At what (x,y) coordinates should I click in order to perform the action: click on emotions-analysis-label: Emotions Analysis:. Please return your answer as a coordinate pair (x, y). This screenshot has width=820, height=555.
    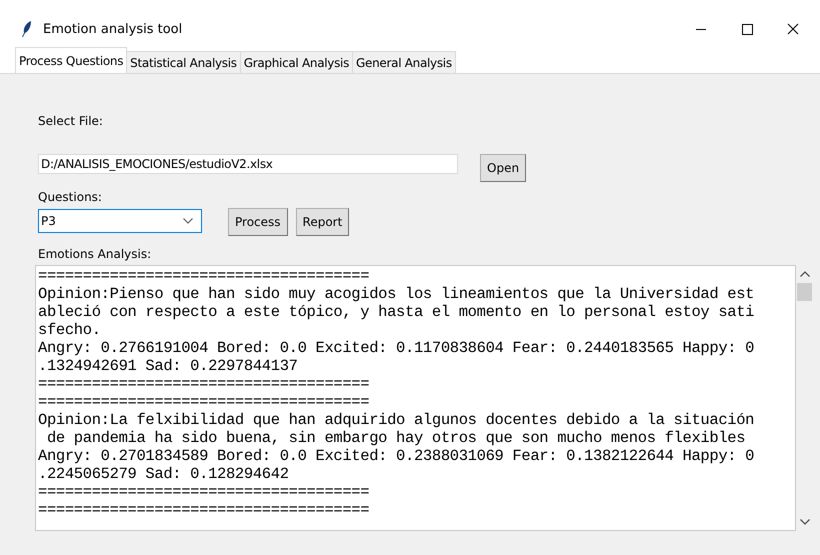
    Looking at the image, I should click on (95, 255).